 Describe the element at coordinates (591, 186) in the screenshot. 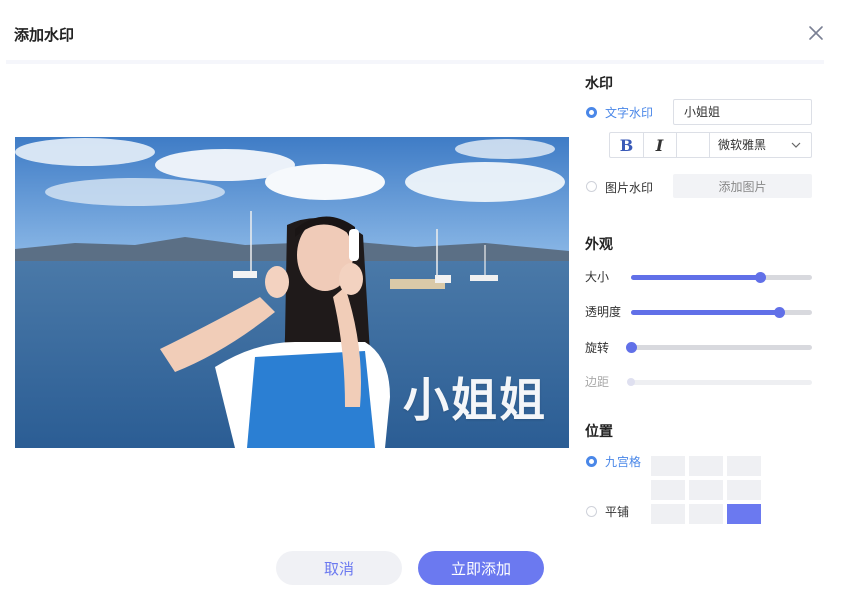

I see `image-watermark-radio` at that location.